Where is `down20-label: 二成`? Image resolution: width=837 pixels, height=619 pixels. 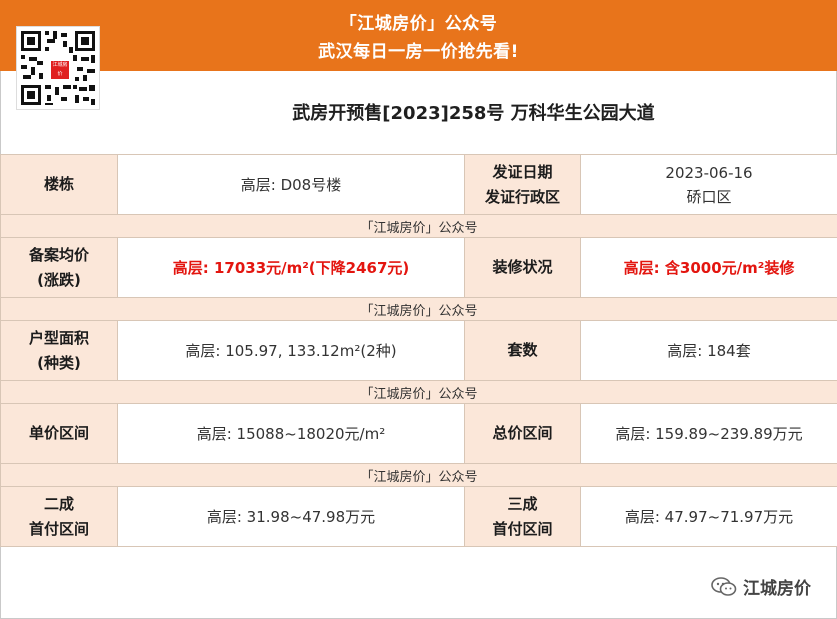 down20-label: 二成 is located at coordinates (58, 503).